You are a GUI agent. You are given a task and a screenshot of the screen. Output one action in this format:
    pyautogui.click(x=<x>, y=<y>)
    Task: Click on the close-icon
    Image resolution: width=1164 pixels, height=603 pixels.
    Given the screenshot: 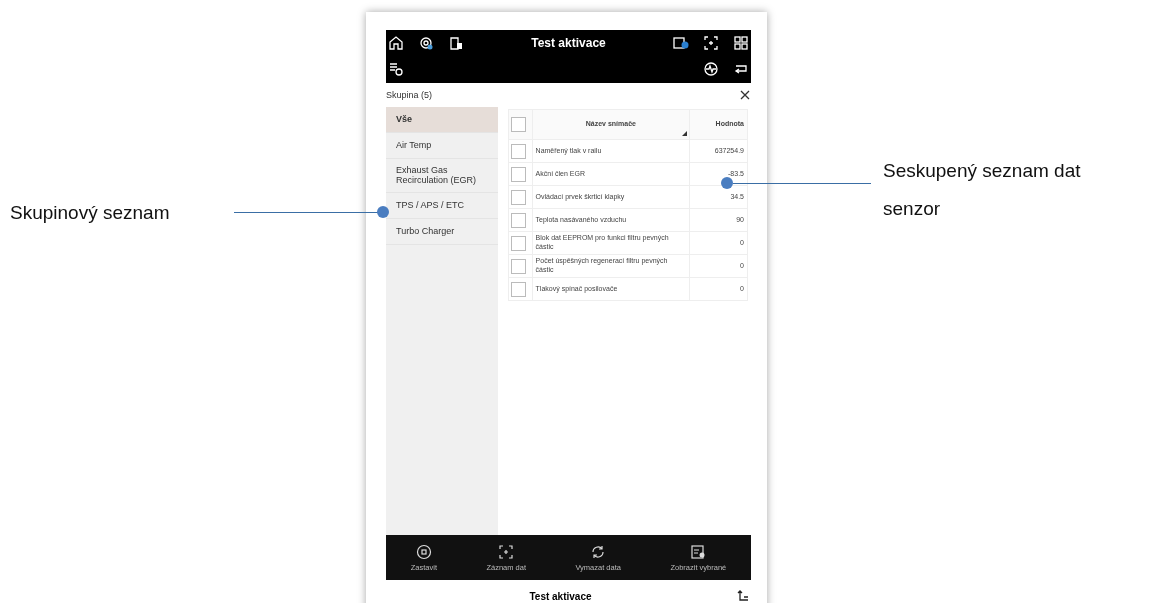 What is the action you would take?
    pyautogui.click(x=745, y=95)
    